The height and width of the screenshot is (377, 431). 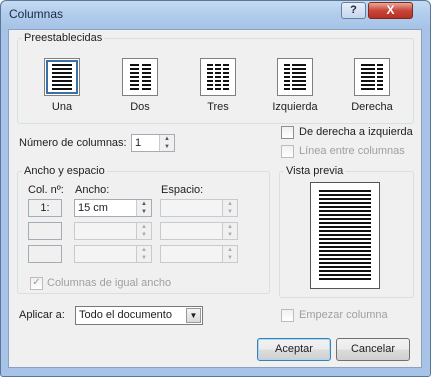 What do you see at coordinates (373, 349) in the screenshot?
I see `cancel-button: Cancelar` at bounding box center [373, 349].